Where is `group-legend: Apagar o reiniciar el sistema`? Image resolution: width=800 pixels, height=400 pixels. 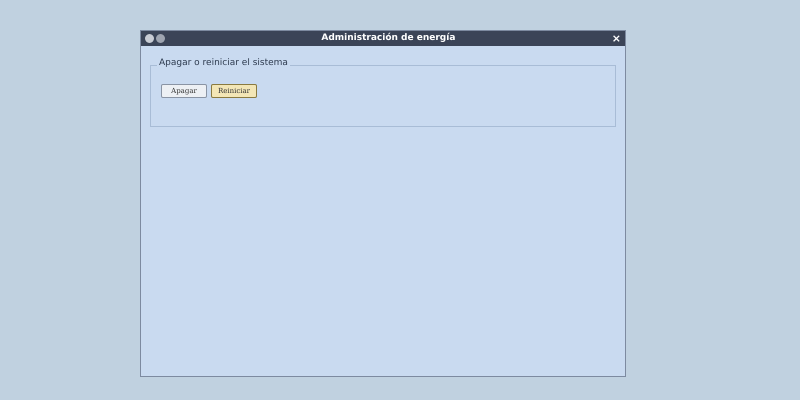 group-legend: Apagar o reiniciar el sistema is located at coordinates (223, 63).